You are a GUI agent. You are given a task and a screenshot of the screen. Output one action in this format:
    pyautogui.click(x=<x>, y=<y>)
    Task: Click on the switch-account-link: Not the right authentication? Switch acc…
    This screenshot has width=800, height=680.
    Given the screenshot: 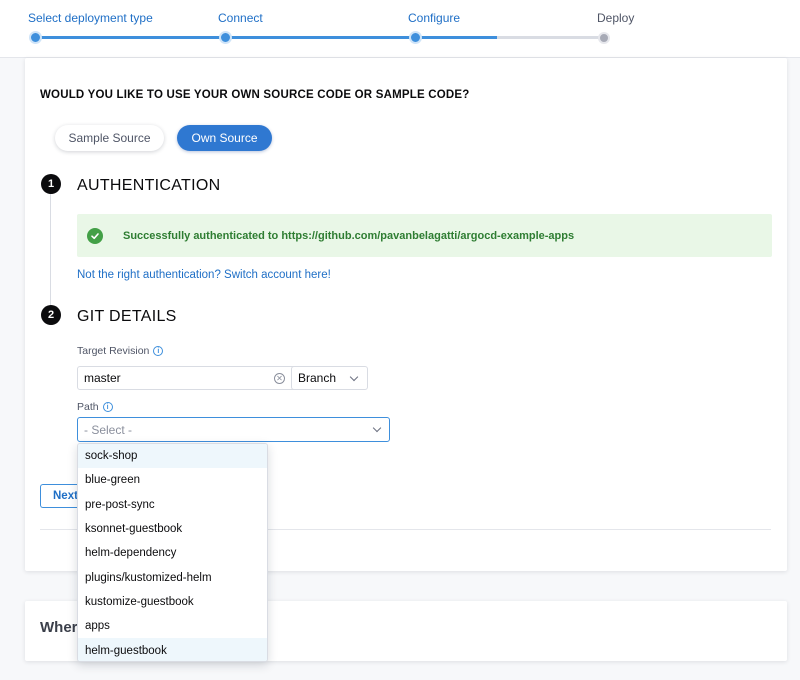 What is the action you would take?
    pyautogui.click(x=204, y=275)
    